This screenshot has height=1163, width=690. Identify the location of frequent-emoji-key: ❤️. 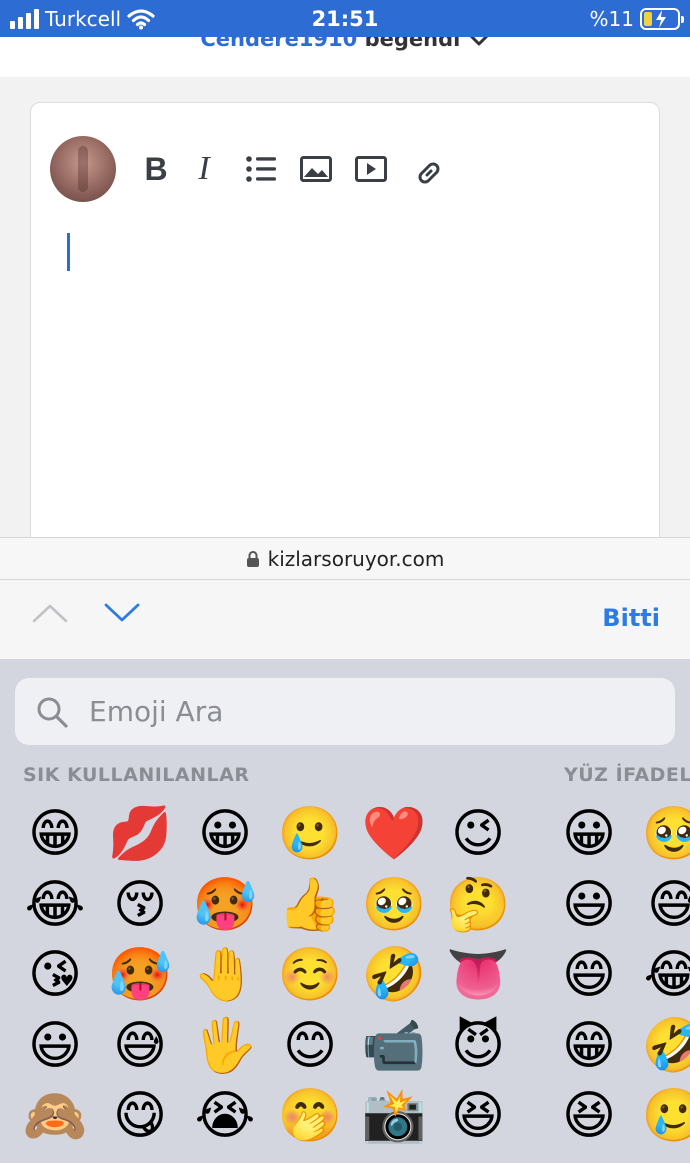
(394, 834).